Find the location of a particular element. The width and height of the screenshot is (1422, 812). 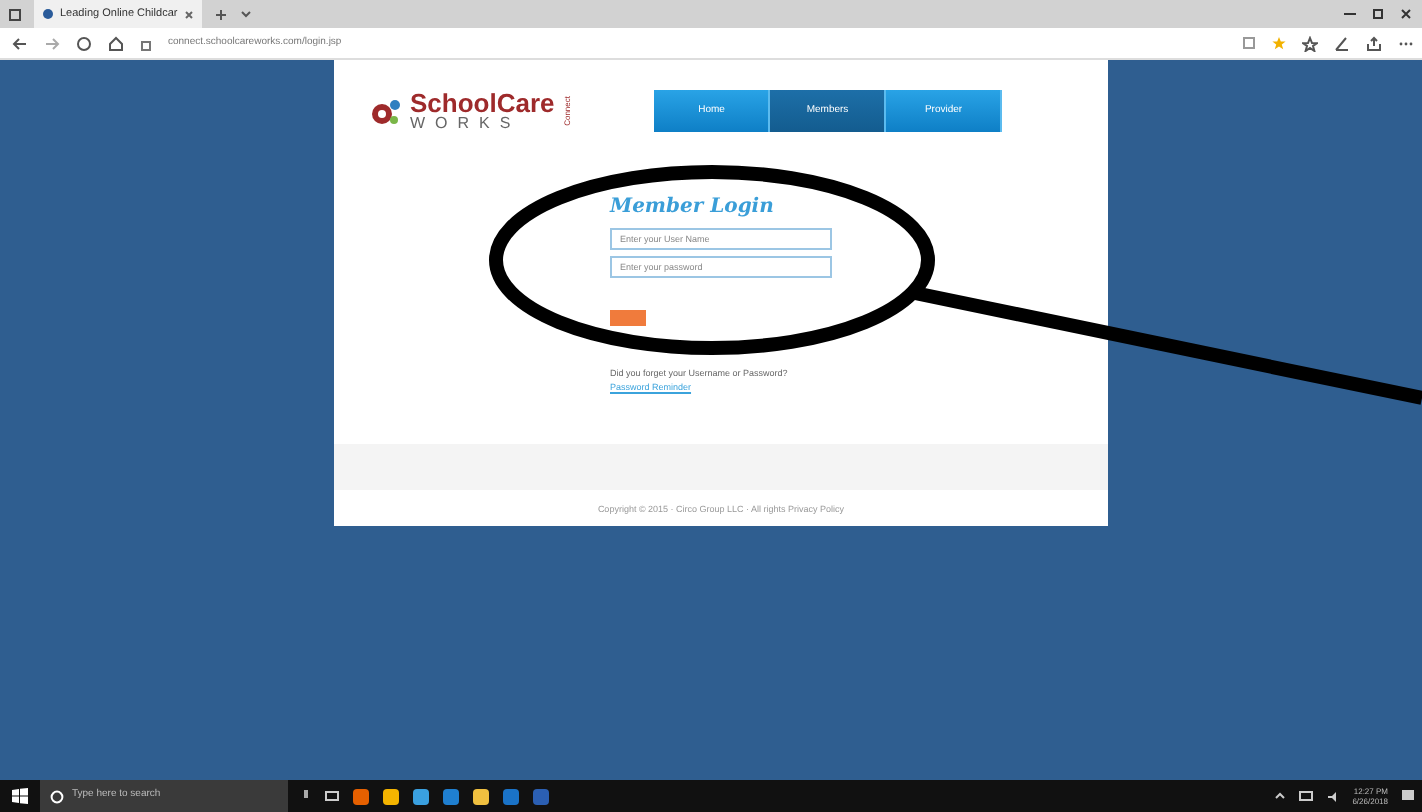

tabs-icon is located at coordinates (15, 14).